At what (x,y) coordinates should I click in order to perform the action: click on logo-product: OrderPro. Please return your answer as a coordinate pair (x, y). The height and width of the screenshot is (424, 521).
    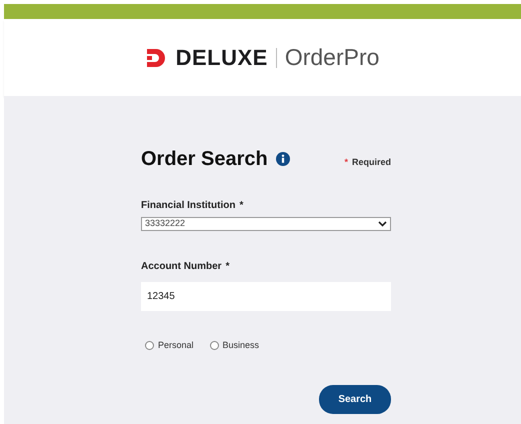
    Looking at the image, I should click on (332, 57).